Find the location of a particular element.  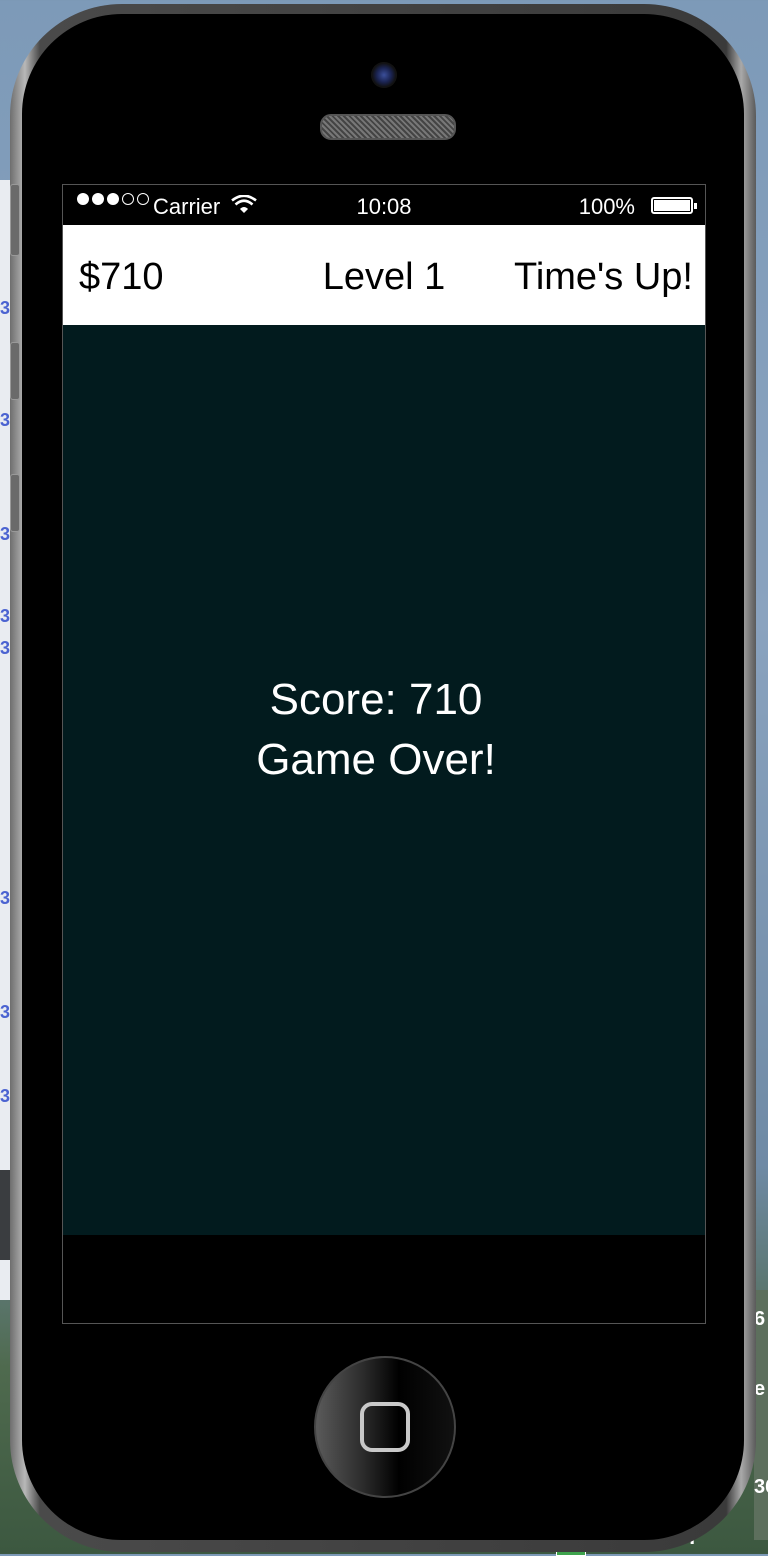

volume-up-button is located at coordinates (15, 371).